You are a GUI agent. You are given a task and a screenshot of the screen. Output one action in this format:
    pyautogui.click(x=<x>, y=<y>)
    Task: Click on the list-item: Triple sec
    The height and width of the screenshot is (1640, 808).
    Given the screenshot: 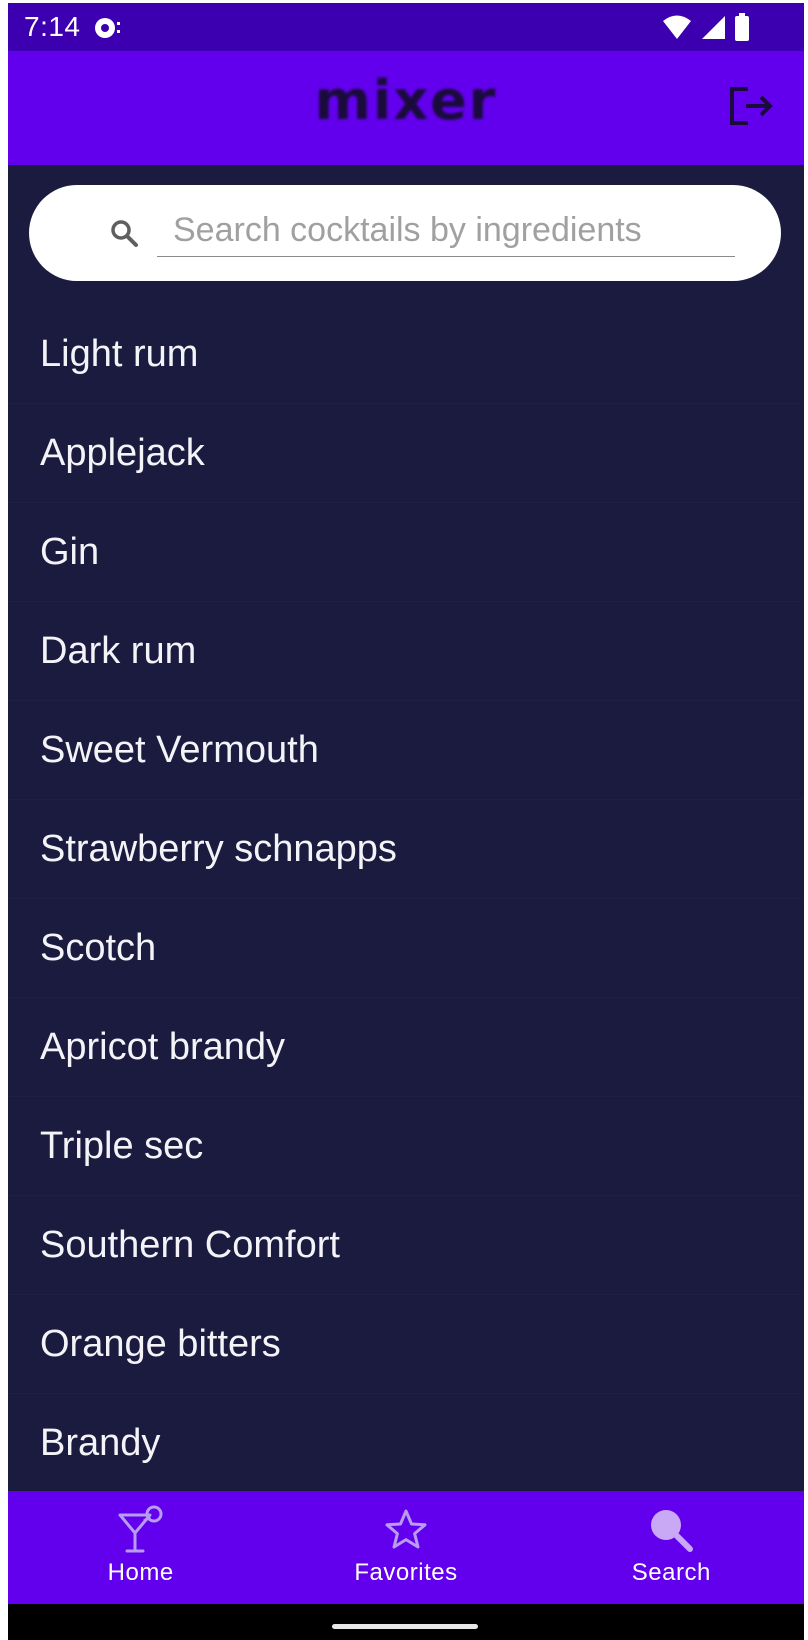 What is the action you would take?
    pyautogui.click(x=406, y=1146)
    